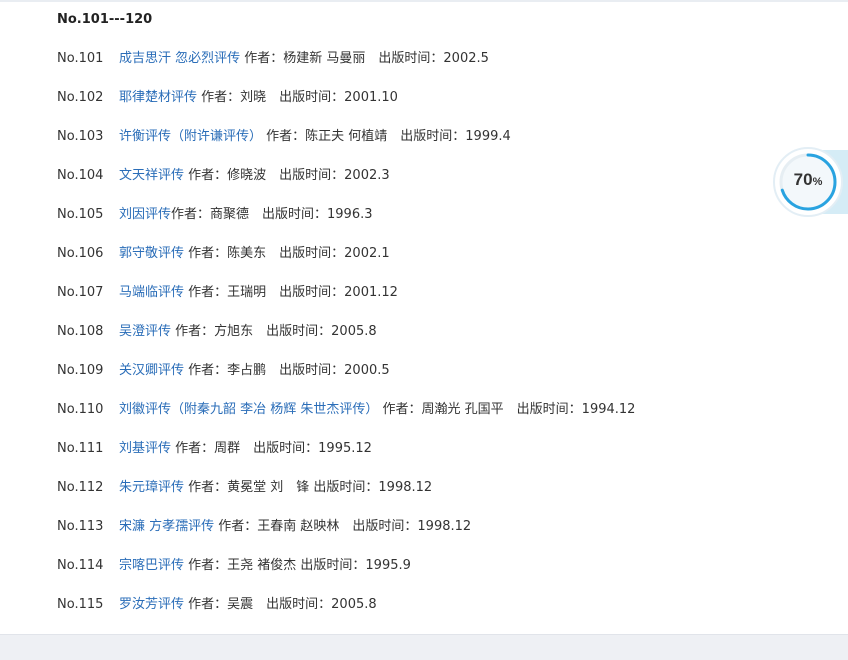  What do you see at coordinates (80, 214) in the screenshot?
I see `book-number: No.105` at bounding box center [80, 214].